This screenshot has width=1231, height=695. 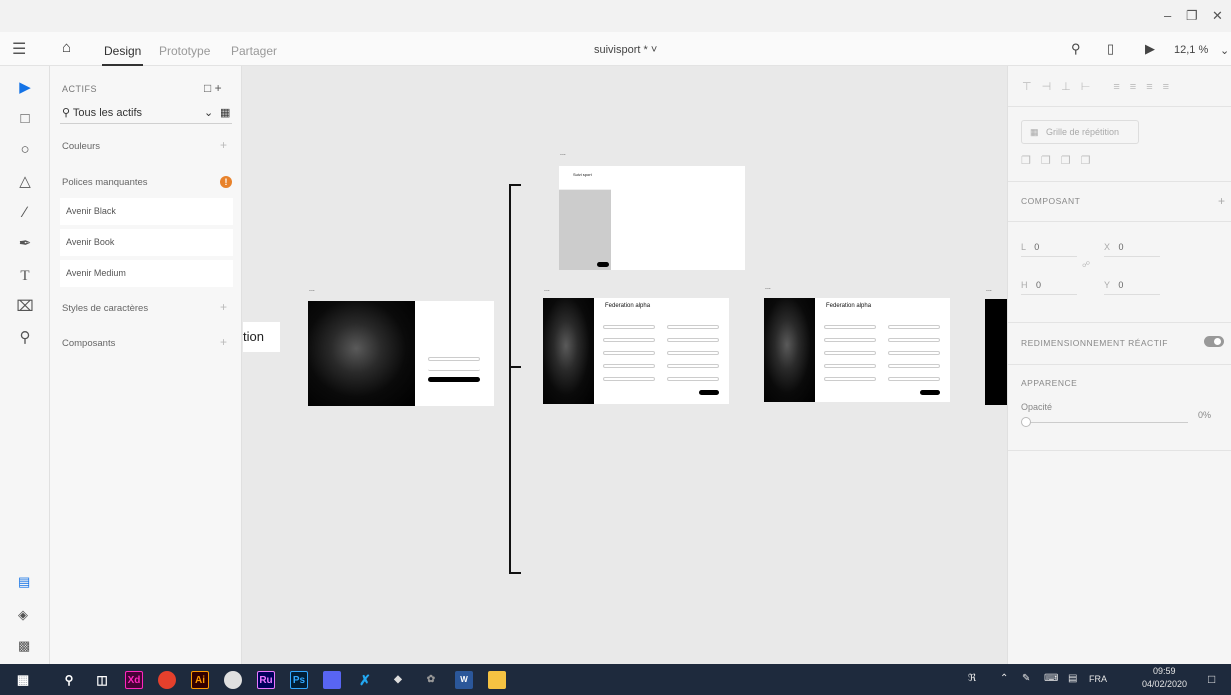 I want to click on maximize-icon: ❐, so click(x=1192, y=16).